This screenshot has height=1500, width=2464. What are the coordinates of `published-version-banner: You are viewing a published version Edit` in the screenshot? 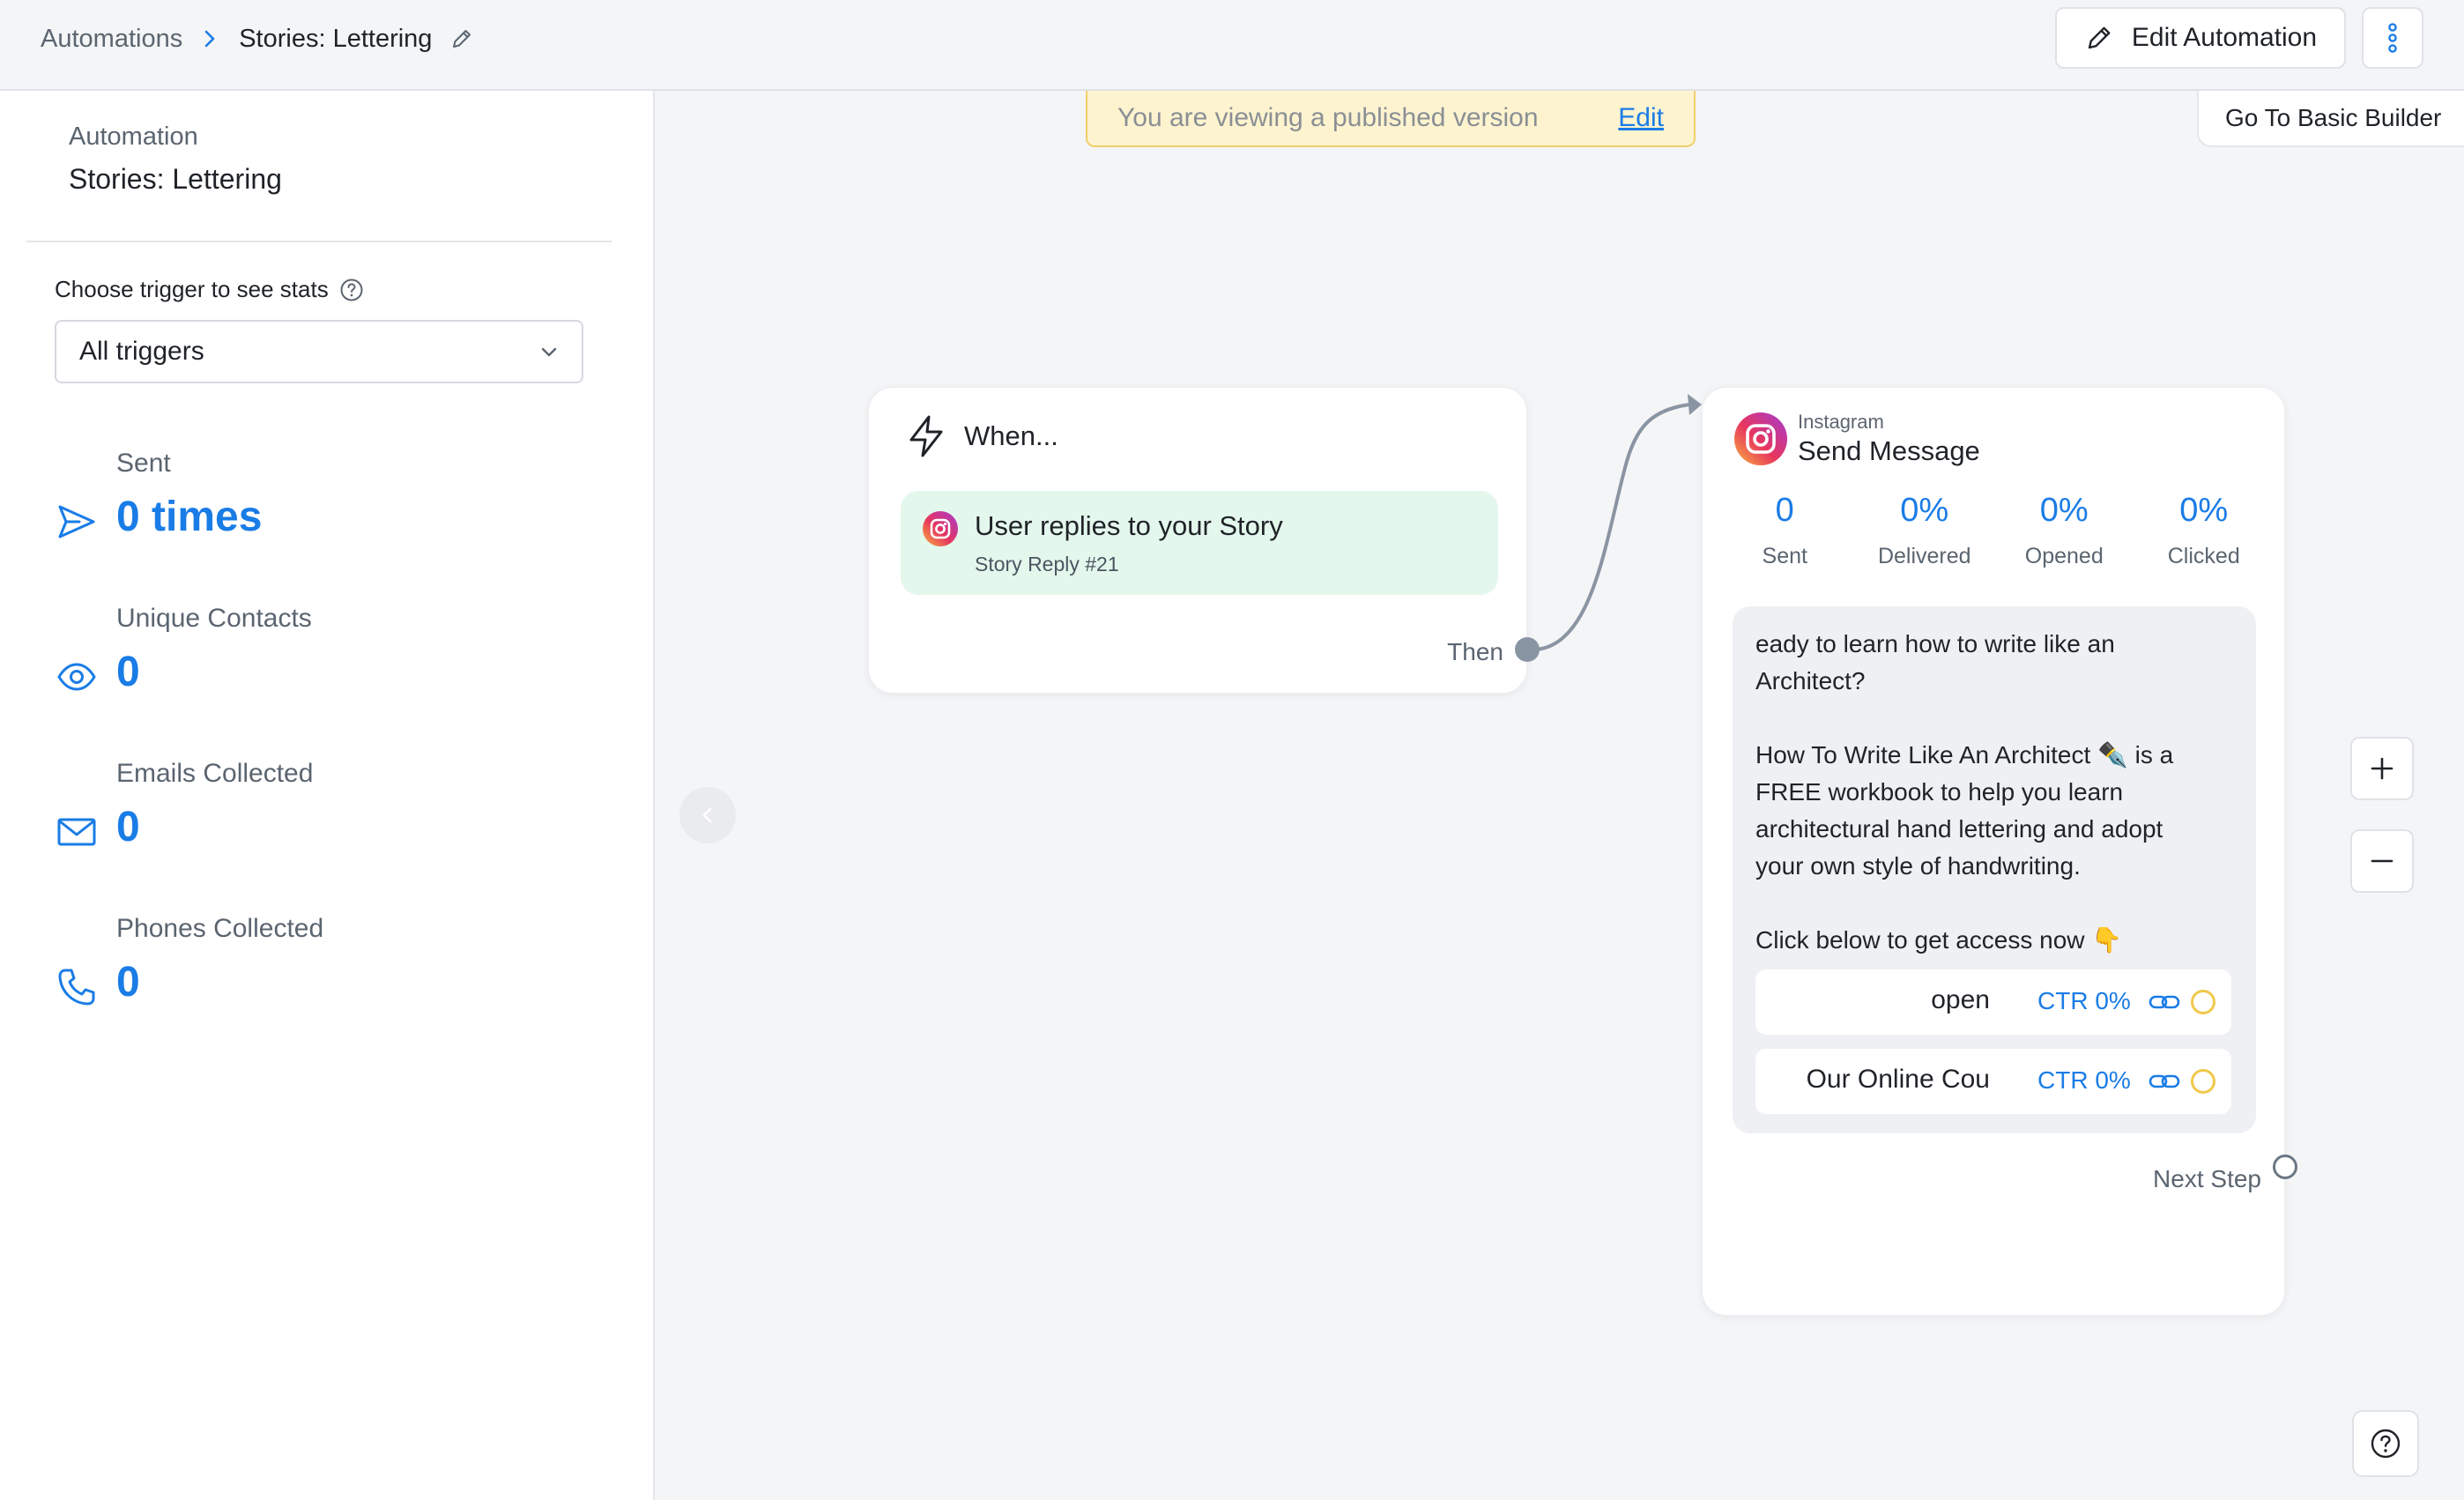 It's located at (1391, 119).